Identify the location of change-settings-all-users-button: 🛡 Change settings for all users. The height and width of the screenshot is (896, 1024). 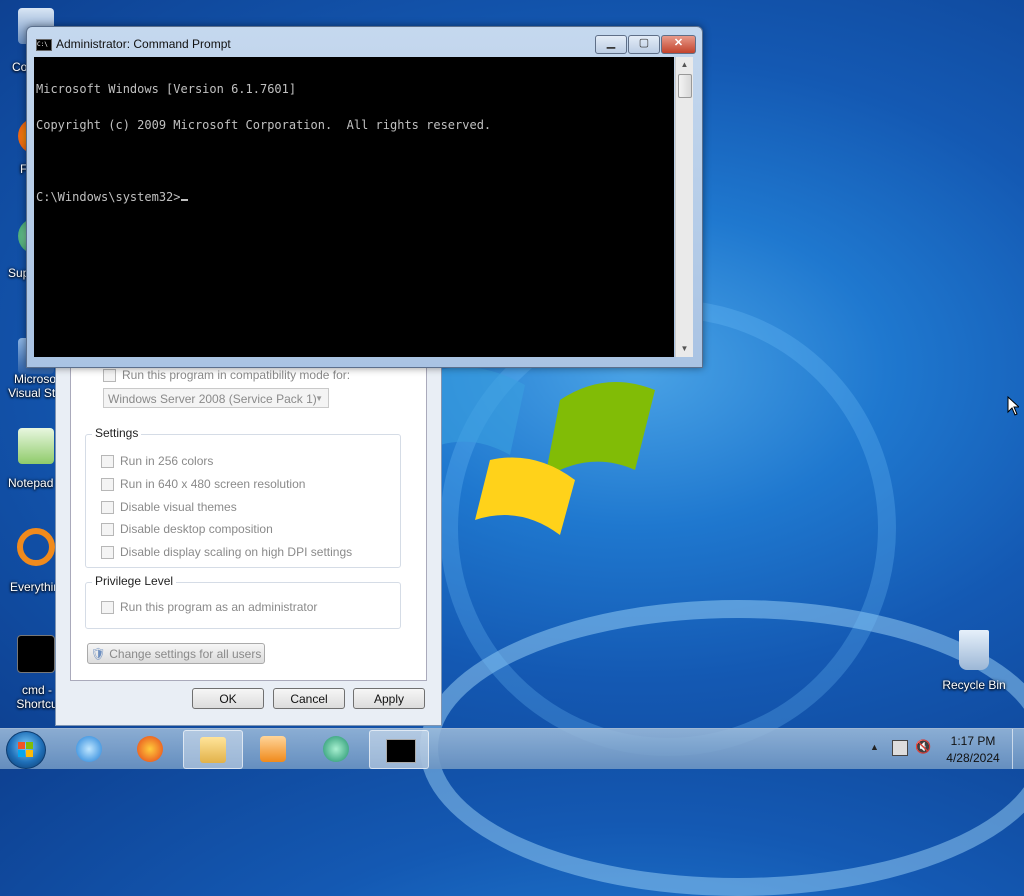
(176, 653).